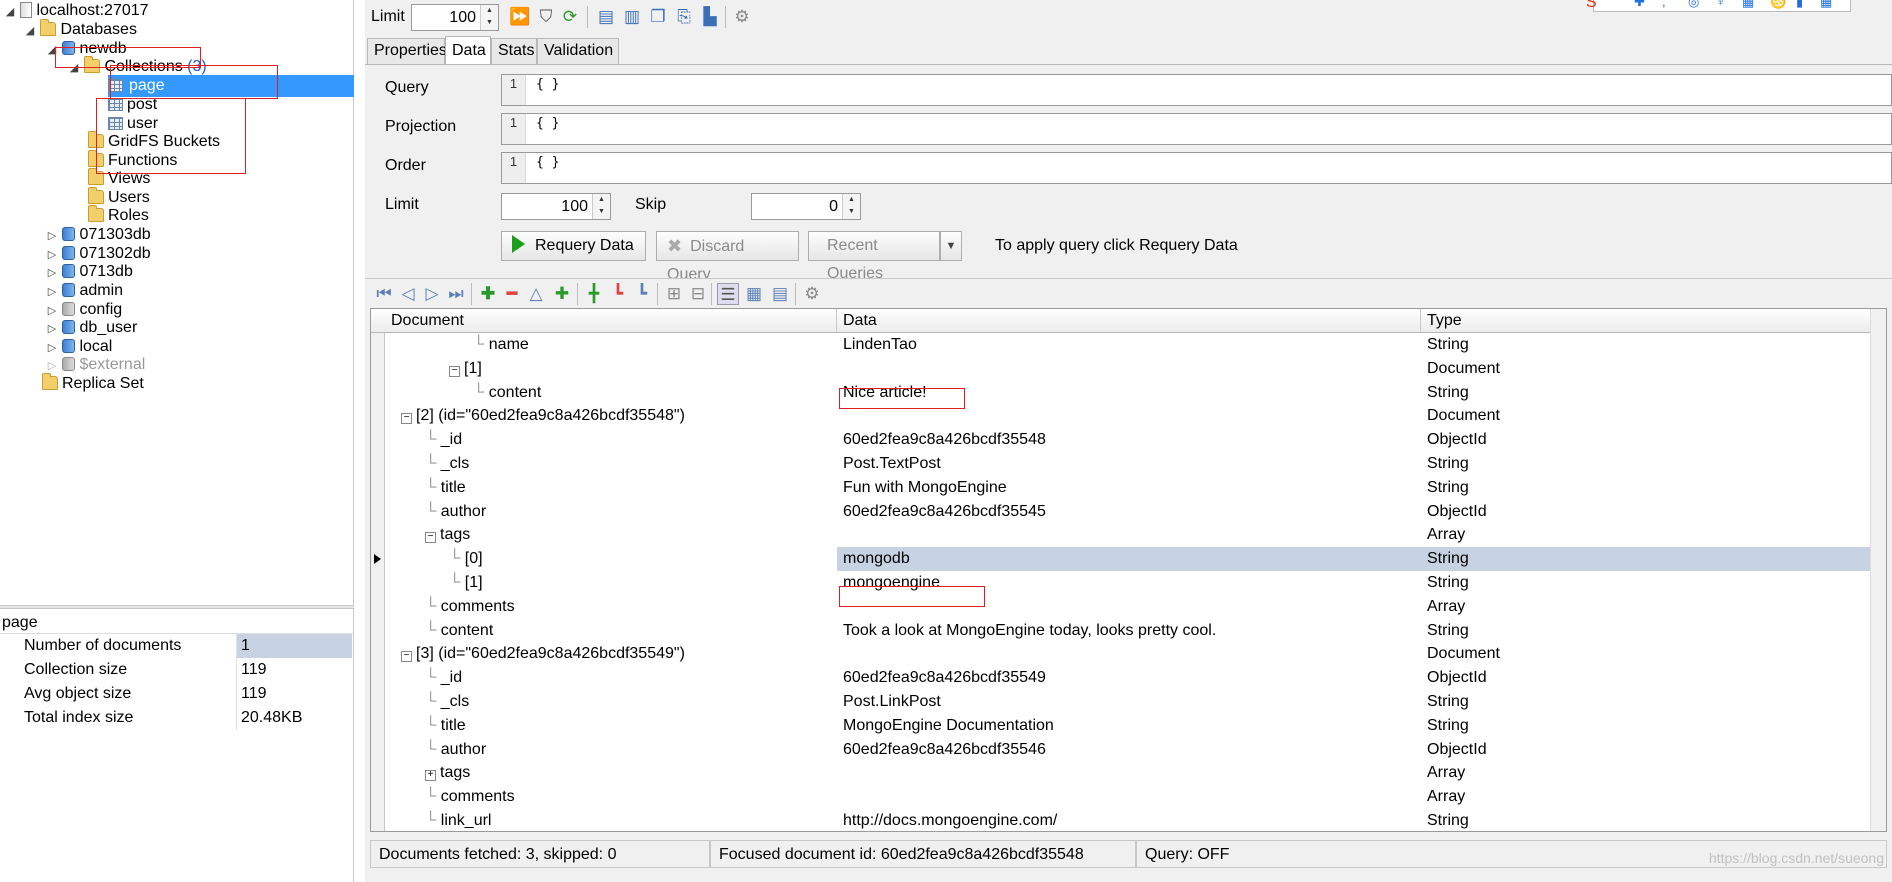 The image size is (1892, 882). What do you see at coordinates (1799, 5) in the screenshot?
I see `tool-icon: ▮` at bounding box center [1799, 5].